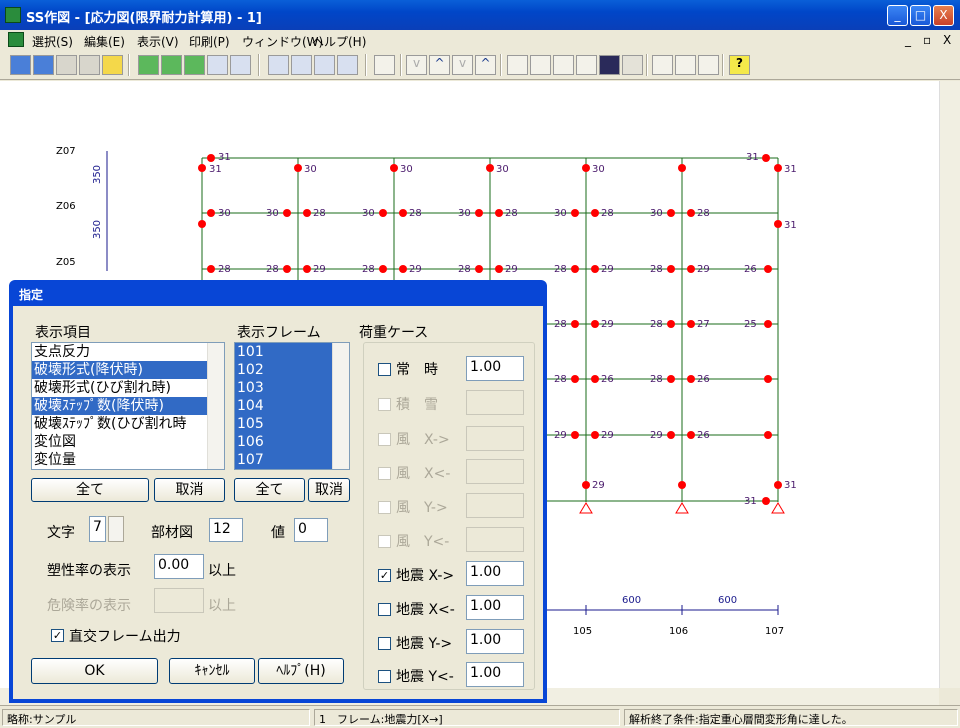 The height and width of the screenshot is (728, 960). I want to click on section-icon, so click(194, 65).